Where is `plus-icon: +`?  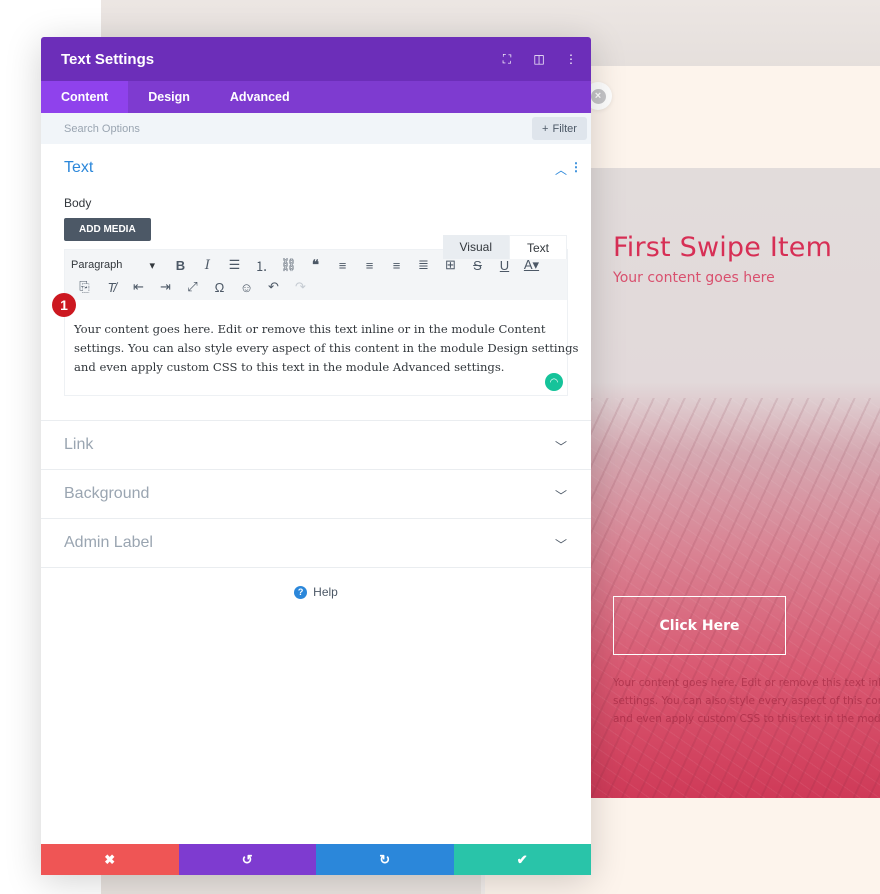 plus-icon: + is located at coordinates (545, 128).